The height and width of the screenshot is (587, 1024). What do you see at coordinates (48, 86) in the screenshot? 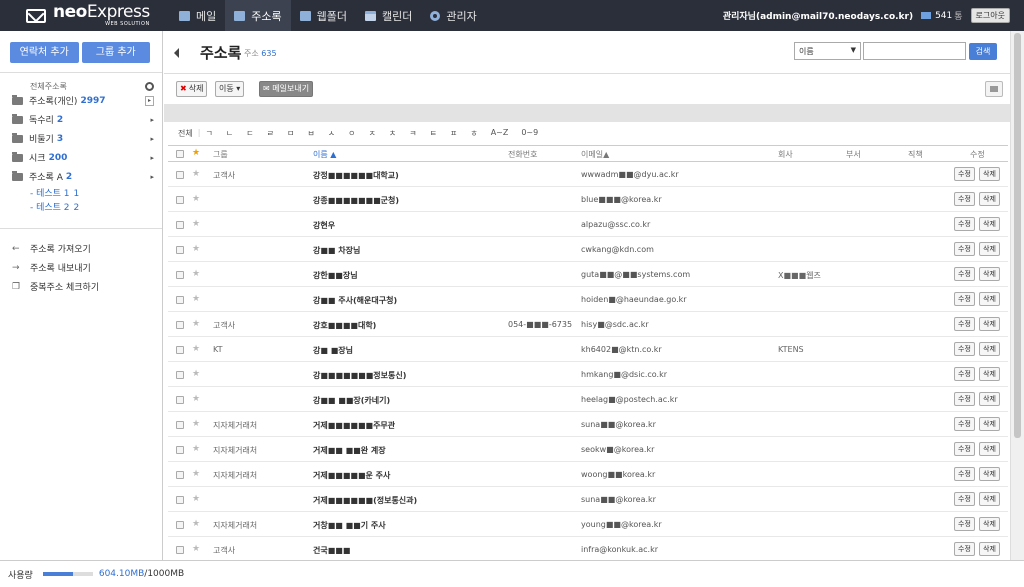
I see `all-addressbooks-label: 전체주소록` at bounding box center [48, 86].